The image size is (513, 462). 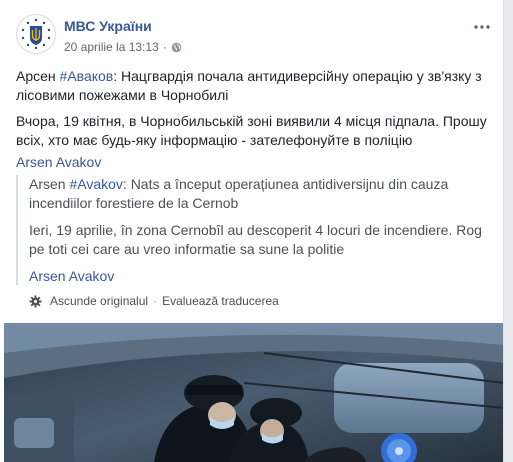 What do you see at coordinates (99, 301) in the screenshot?
I see `hide-original-link: Ascunde originalul` at bounding box center [99, 301].